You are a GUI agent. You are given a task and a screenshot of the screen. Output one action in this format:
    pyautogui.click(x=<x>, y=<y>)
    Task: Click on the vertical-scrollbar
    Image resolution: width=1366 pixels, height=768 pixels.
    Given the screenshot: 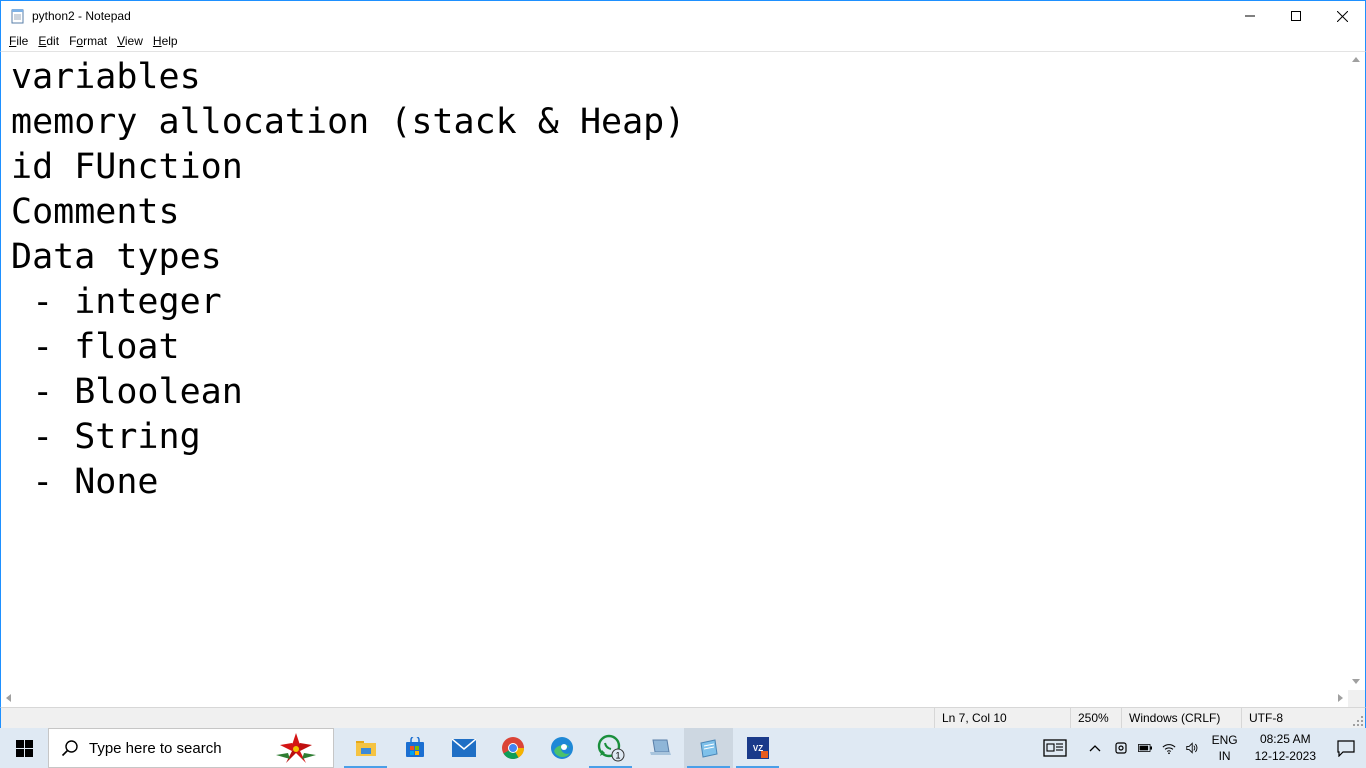 What is the action you would take?
    pyautogui.click(x=1356, y=370)
    